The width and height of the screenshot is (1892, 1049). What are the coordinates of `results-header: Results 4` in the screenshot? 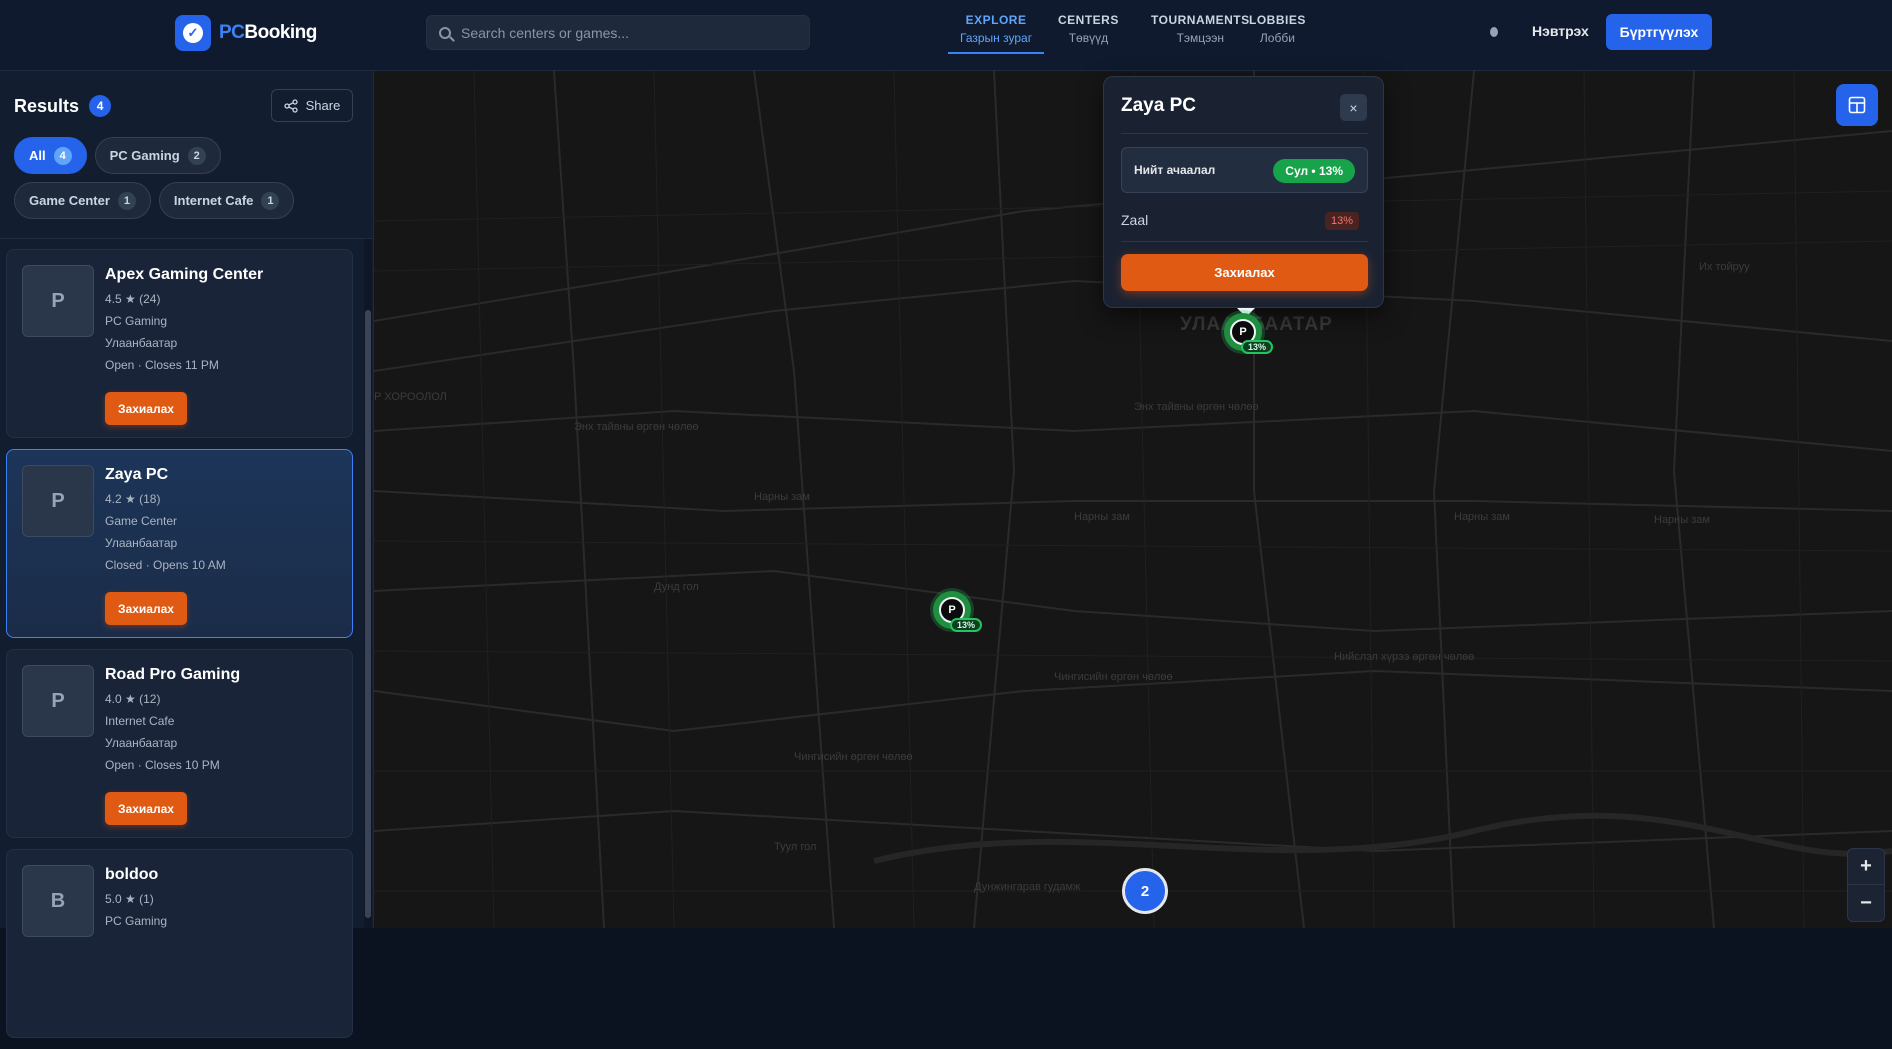 It's located at (63, 106).